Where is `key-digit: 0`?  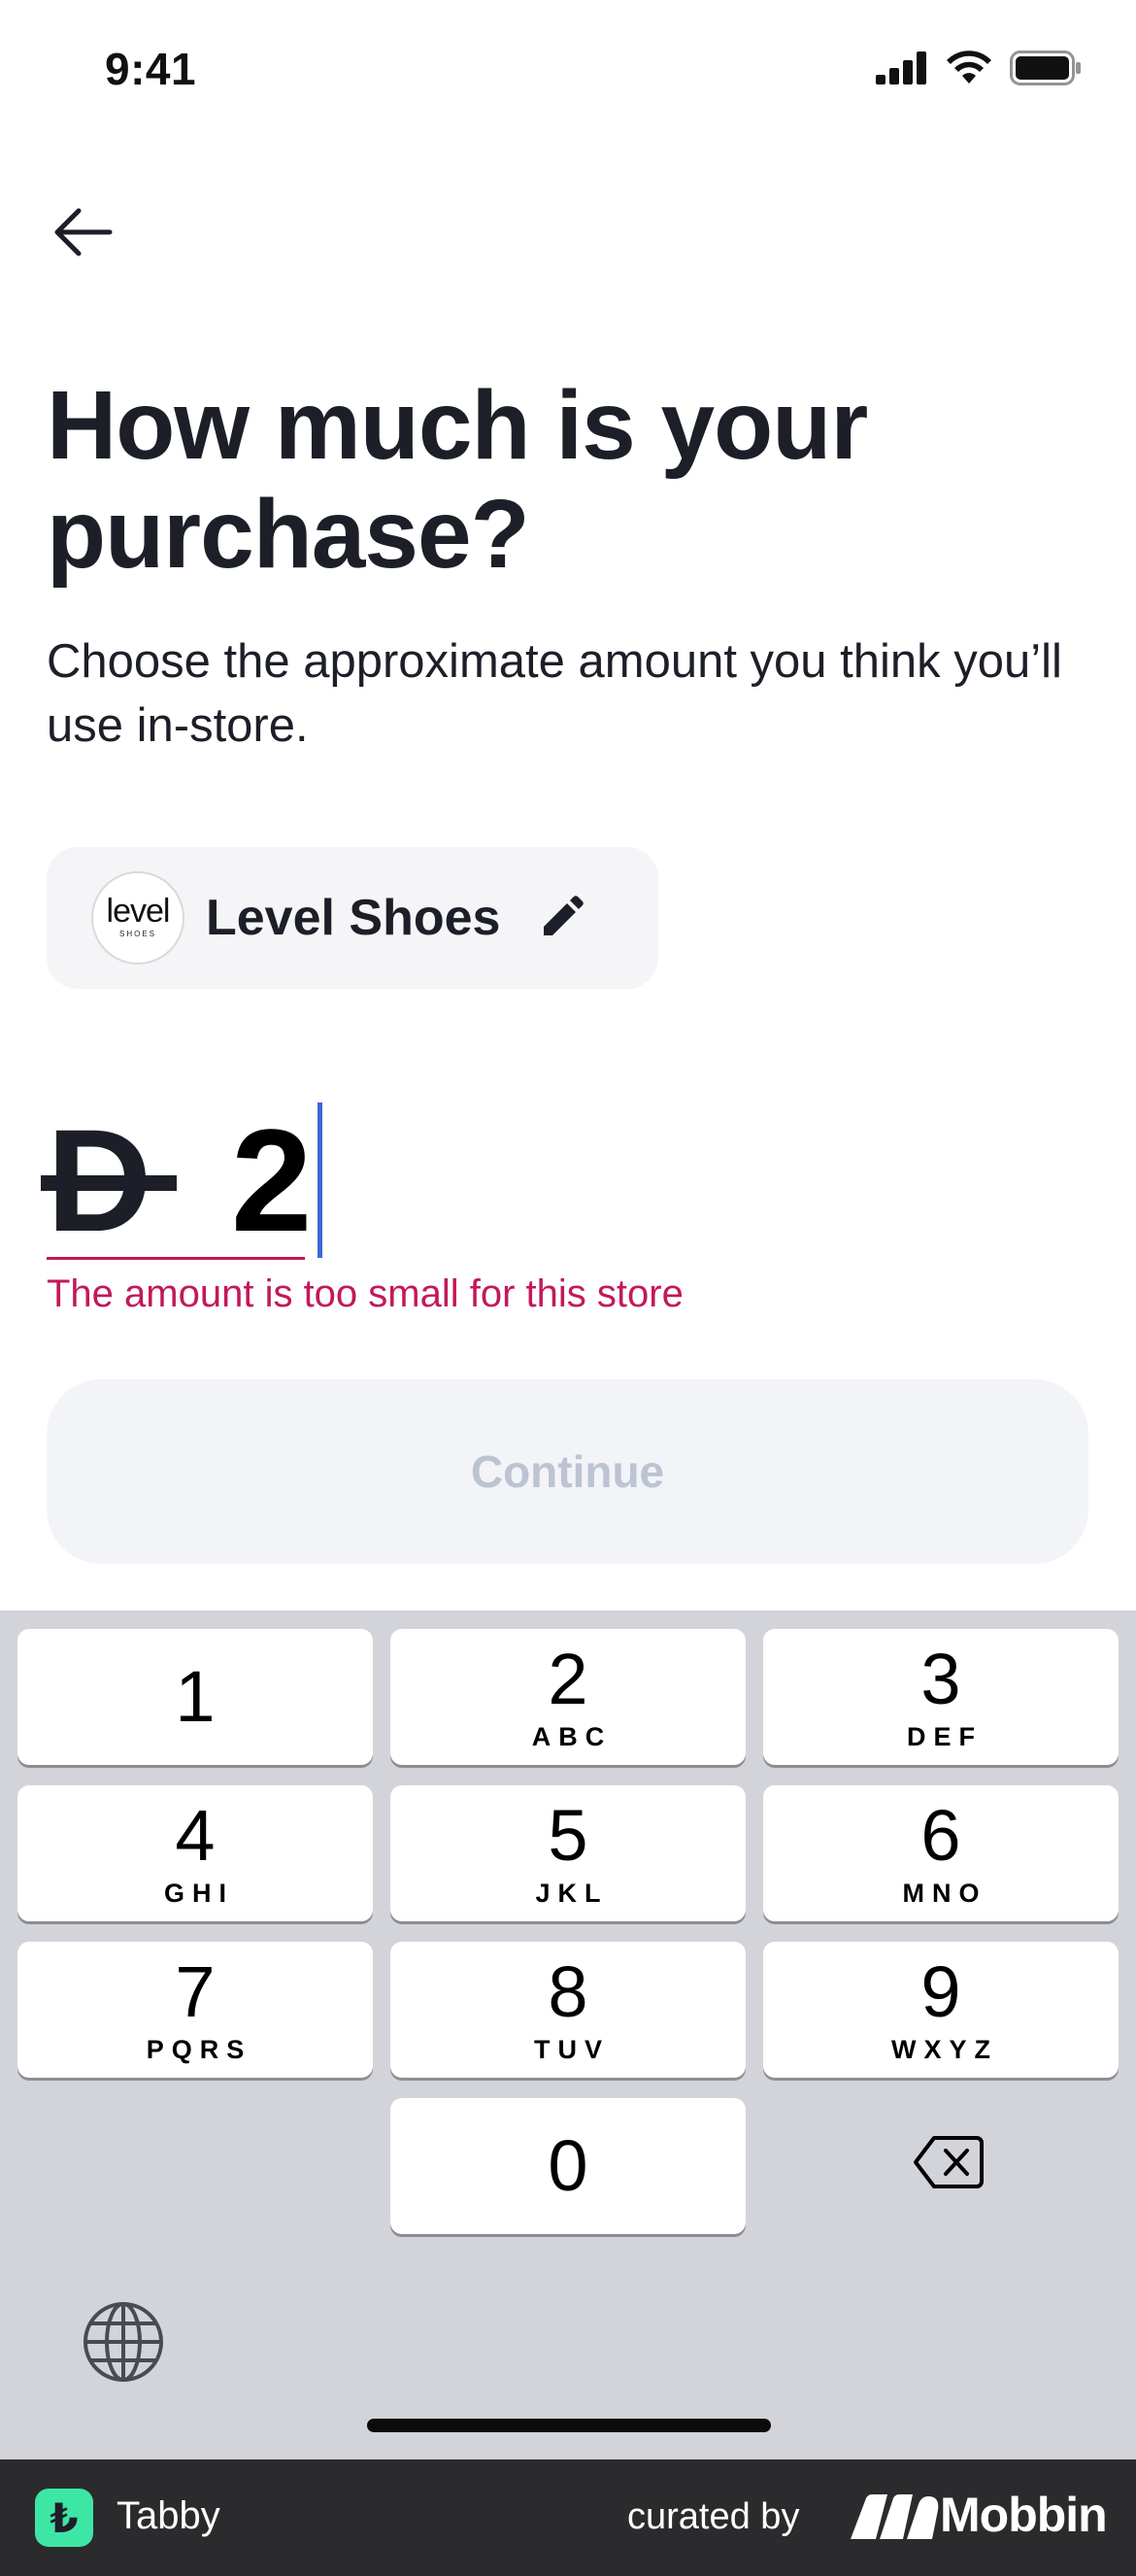 key-digit: 0 is located at coordinates (568, 2165).